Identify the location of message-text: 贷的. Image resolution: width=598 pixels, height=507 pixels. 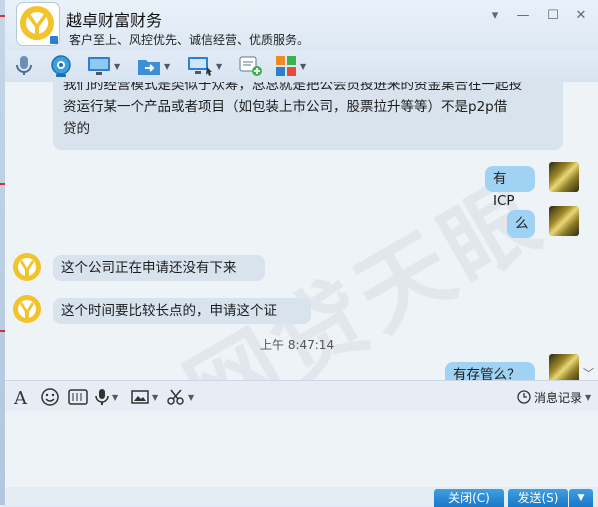
(76, 129).